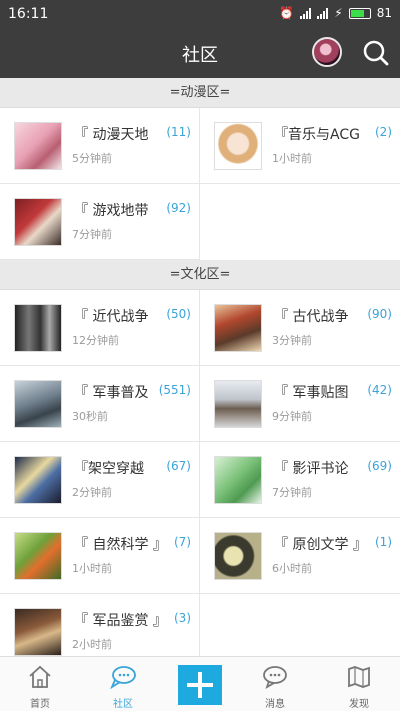  What do you see at coordinates (384, 13) in the screenshot?
I see `battery-level: 81` at bounding box center [384, 13].